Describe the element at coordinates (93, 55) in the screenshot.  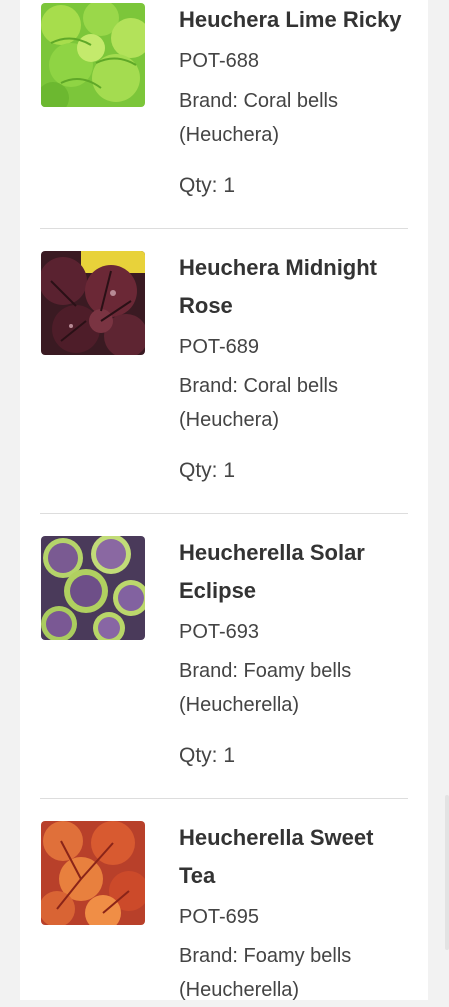
I see `lime-green-foliage-image` at that location.